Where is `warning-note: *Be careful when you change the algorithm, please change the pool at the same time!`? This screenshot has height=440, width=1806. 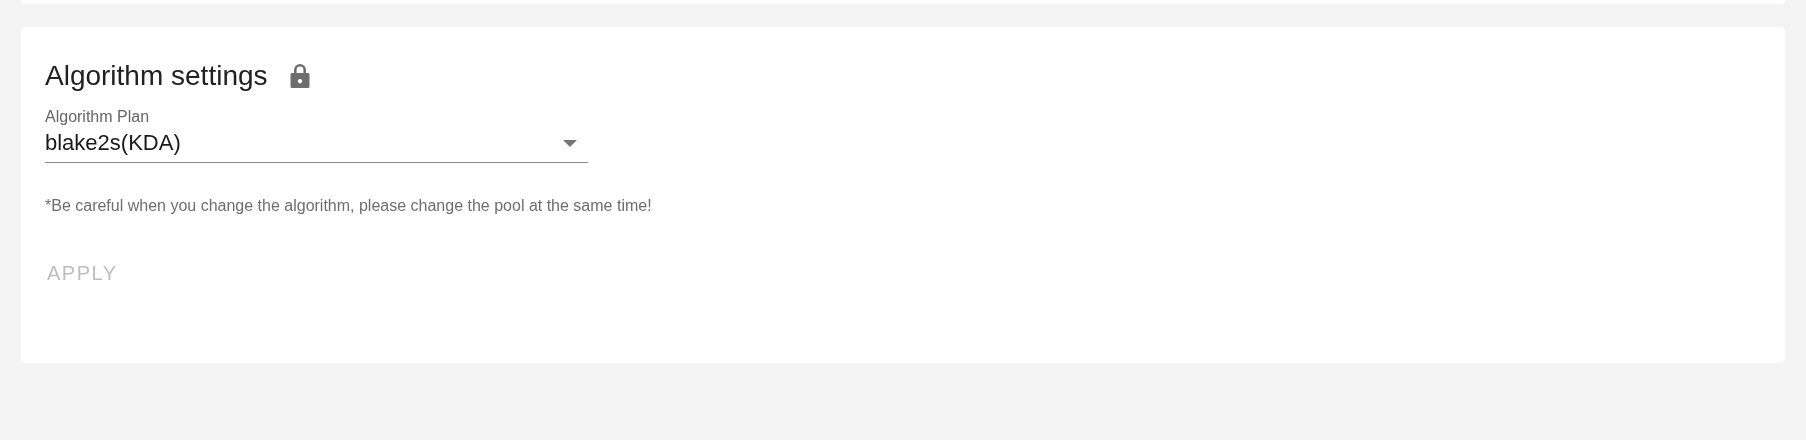 warning-note: *Be careful when you change the algorithm, please change the pool at the same time! is located at coordinates (349, 206).